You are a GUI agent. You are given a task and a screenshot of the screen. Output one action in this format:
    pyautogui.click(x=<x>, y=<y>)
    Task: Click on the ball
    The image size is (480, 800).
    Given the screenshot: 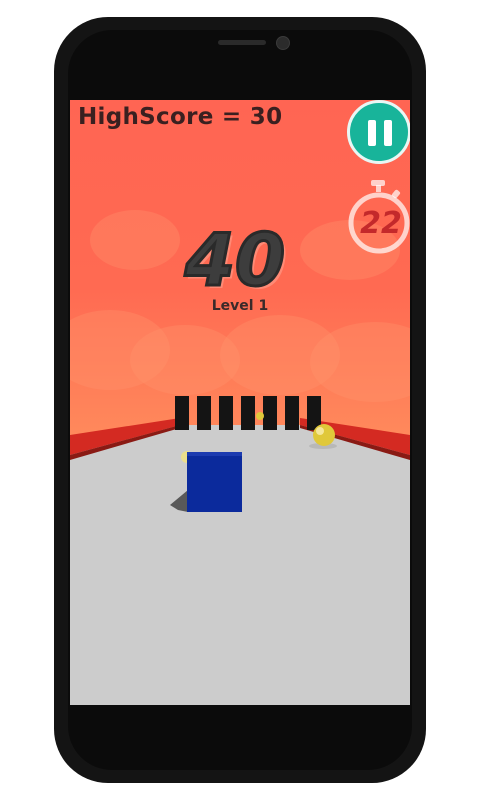 What is the action you would take?
    pyautogui.click(x=324, y=435)
    